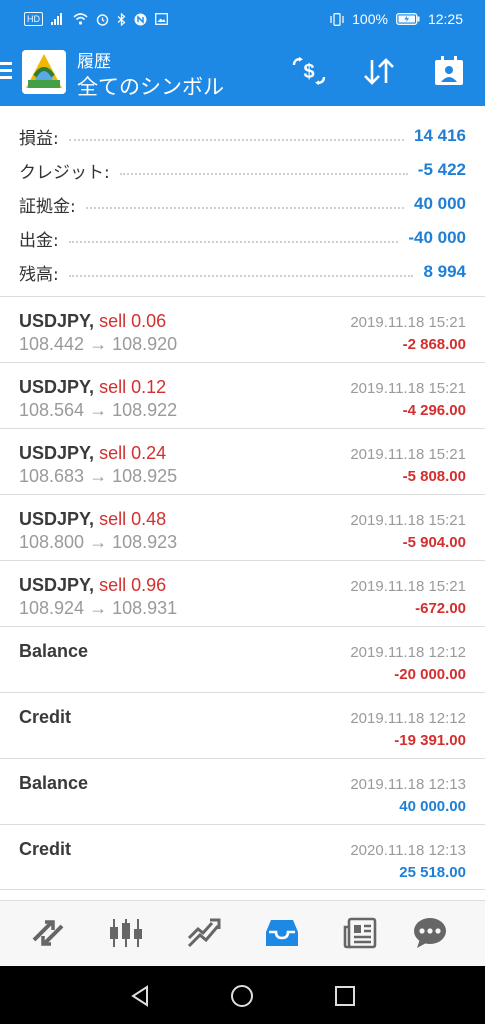  What do you see at coordinates (242, 791) in the screenshot?
I see `list-item: Balance 2019.11.18 12:13 40 000.00` at bounding box center [242, 791].